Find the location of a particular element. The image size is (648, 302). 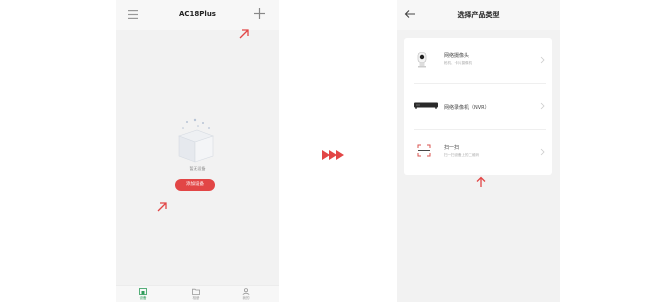

top-bar: 选择产品类型 is located at coordinates (478, 15).